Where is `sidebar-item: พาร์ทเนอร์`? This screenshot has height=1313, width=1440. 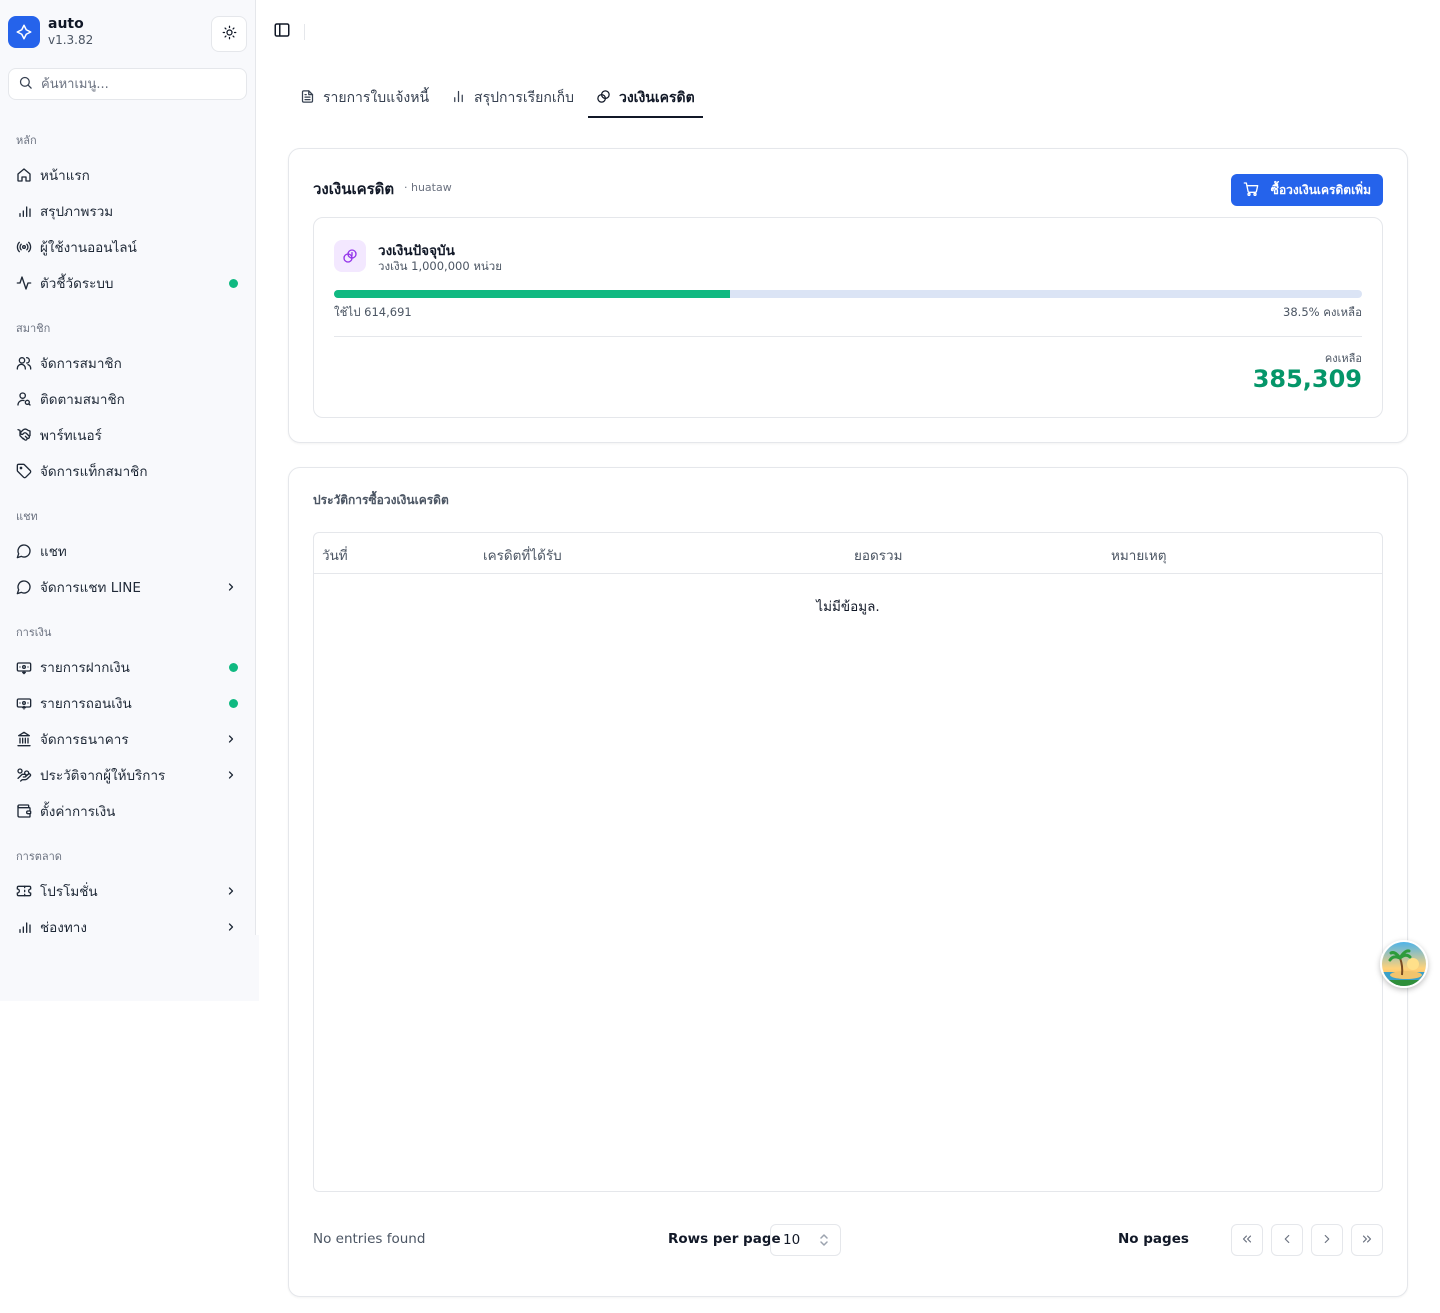
sidebar-item: พาร์ทเนอร์ is located at coordinates (127, 435).